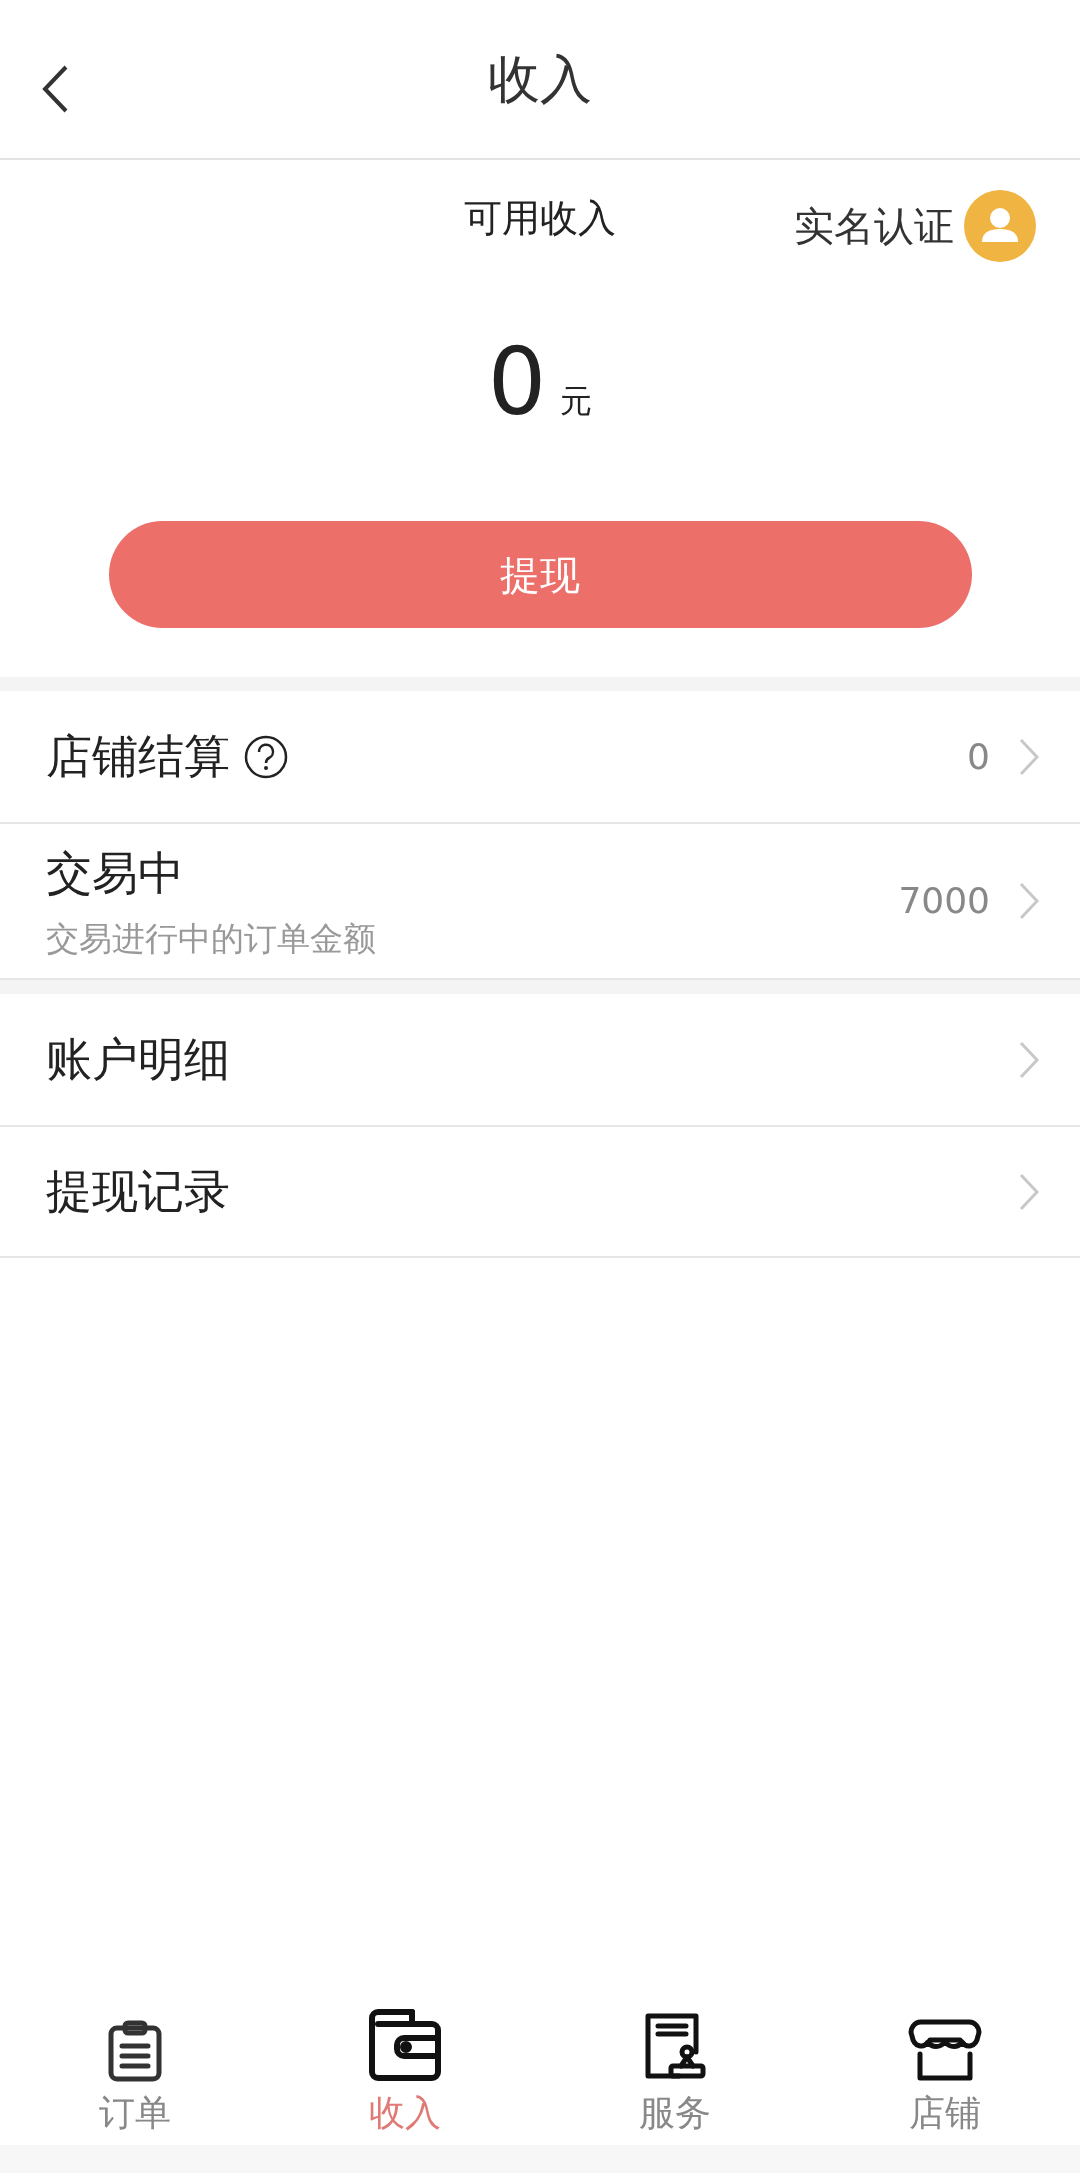 This screenshot has width=1080, height=2173. What do you see at coordinates (540, 79) in the screenshot?
I see `page-title: 收入` at bounding box center [540, 79].